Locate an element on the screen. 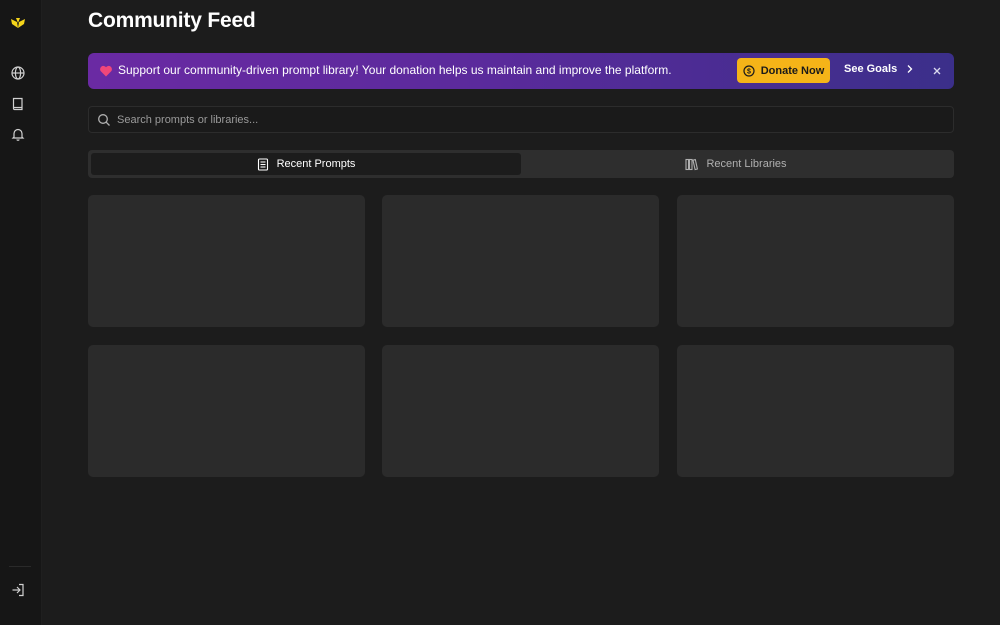  document-icon is located at coordinates (262, 164).